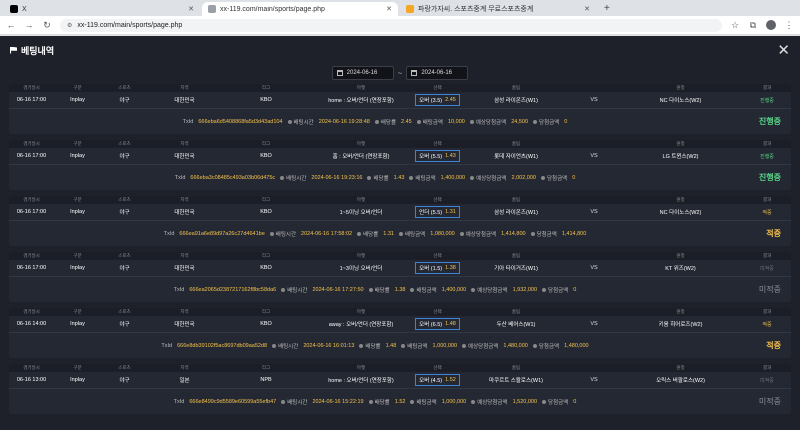 The height and width of the screenshot is (430, 800). Describe the element at coordinates (361, 325) in the screenshot. I see `market: away : 오버/언더 (연장포함)` at that location.